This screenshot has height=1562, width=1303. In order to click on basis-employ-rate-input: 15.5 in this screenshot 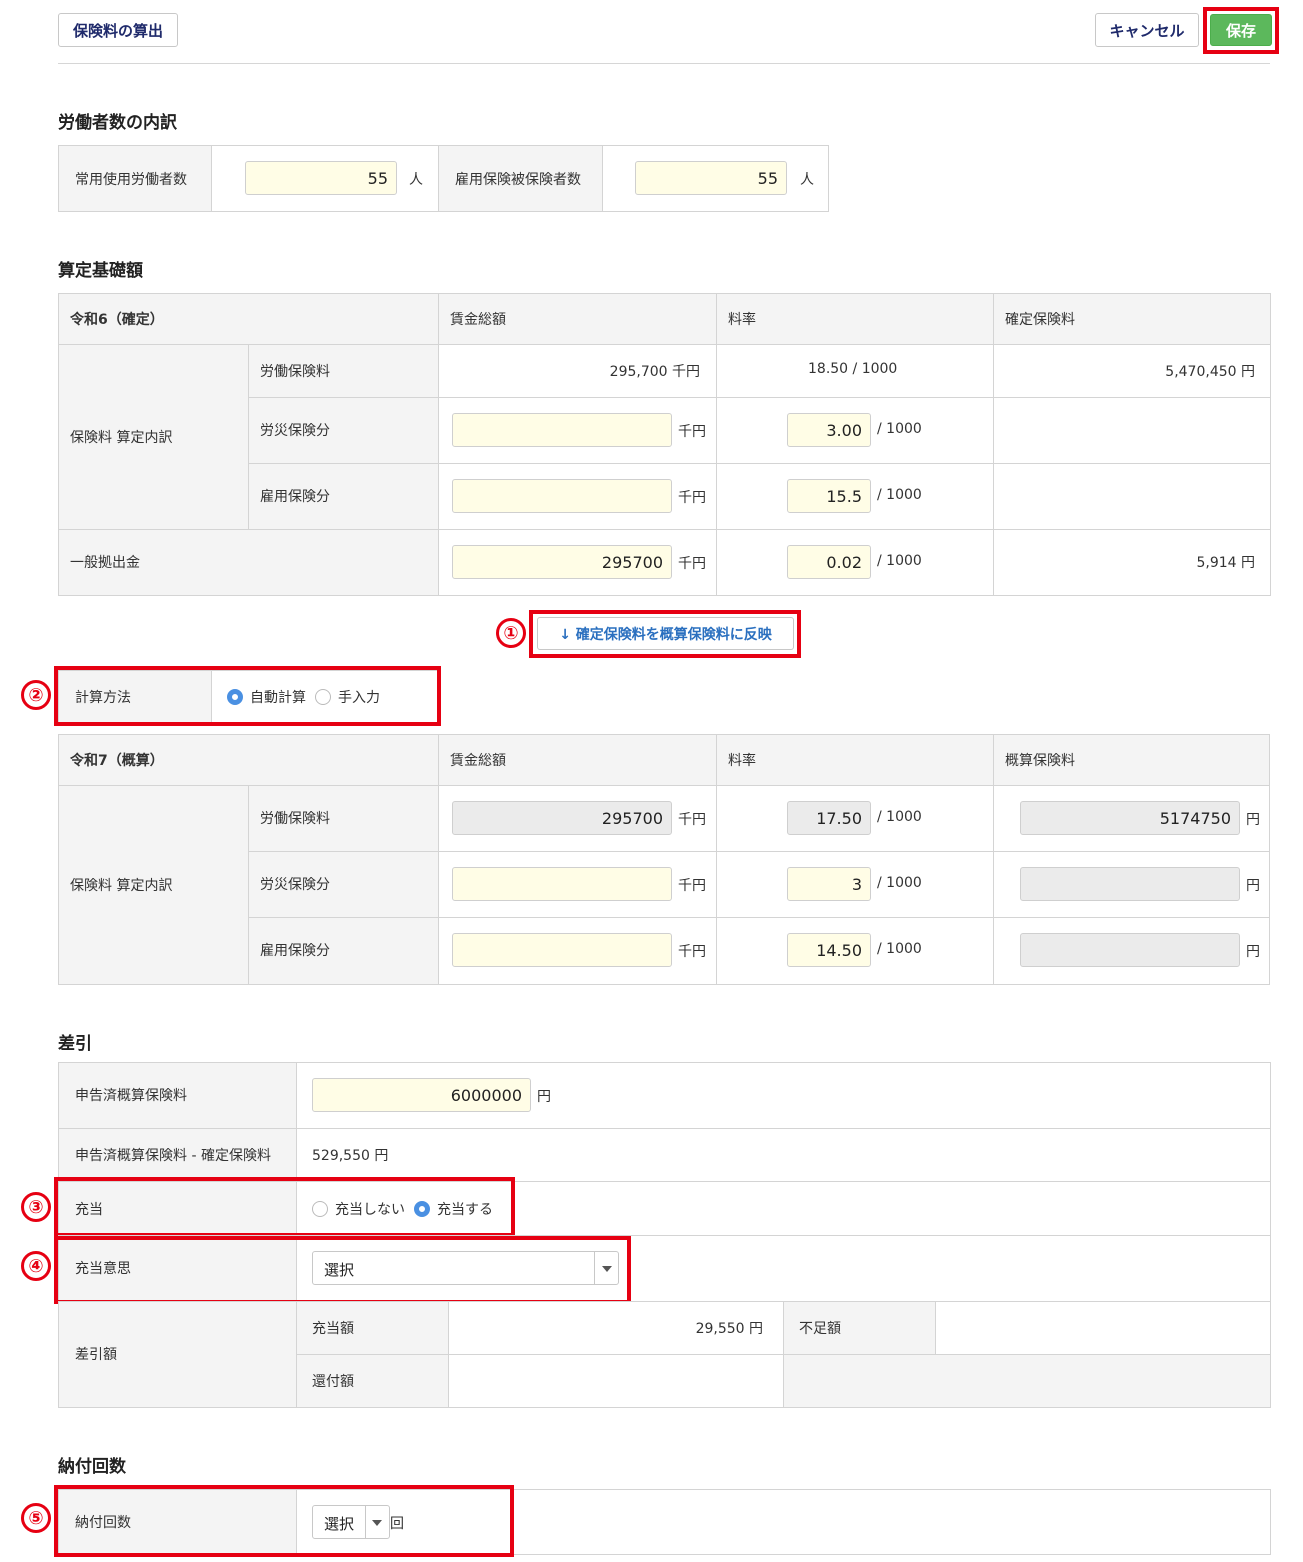, I will do `click(829, 496)`.